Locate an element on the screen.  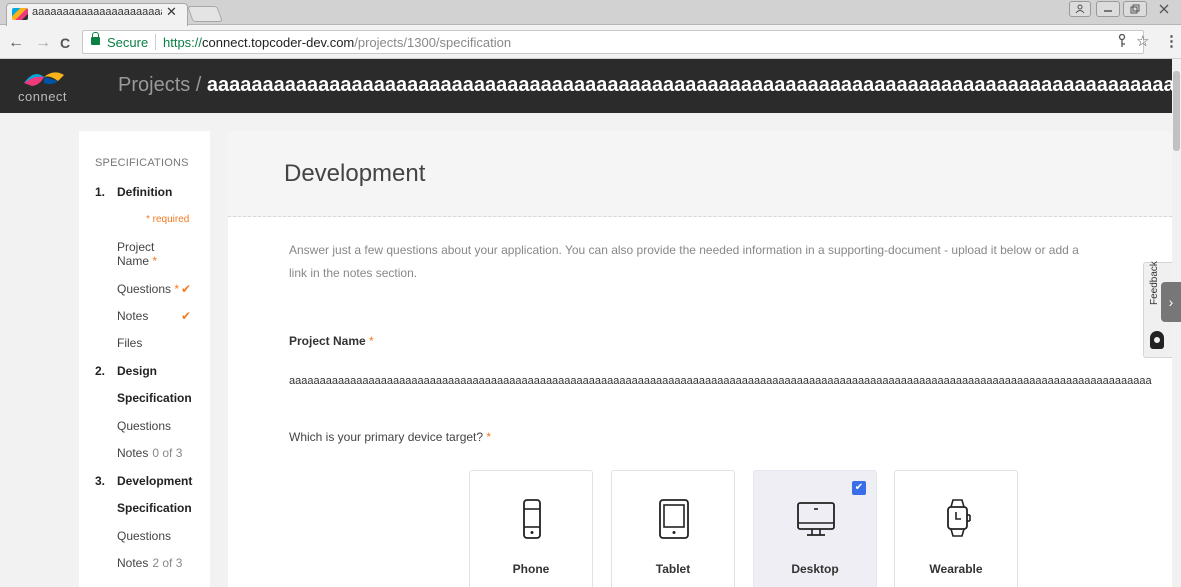
sidebar-section-design: Design is located at coordinates (137, 371).